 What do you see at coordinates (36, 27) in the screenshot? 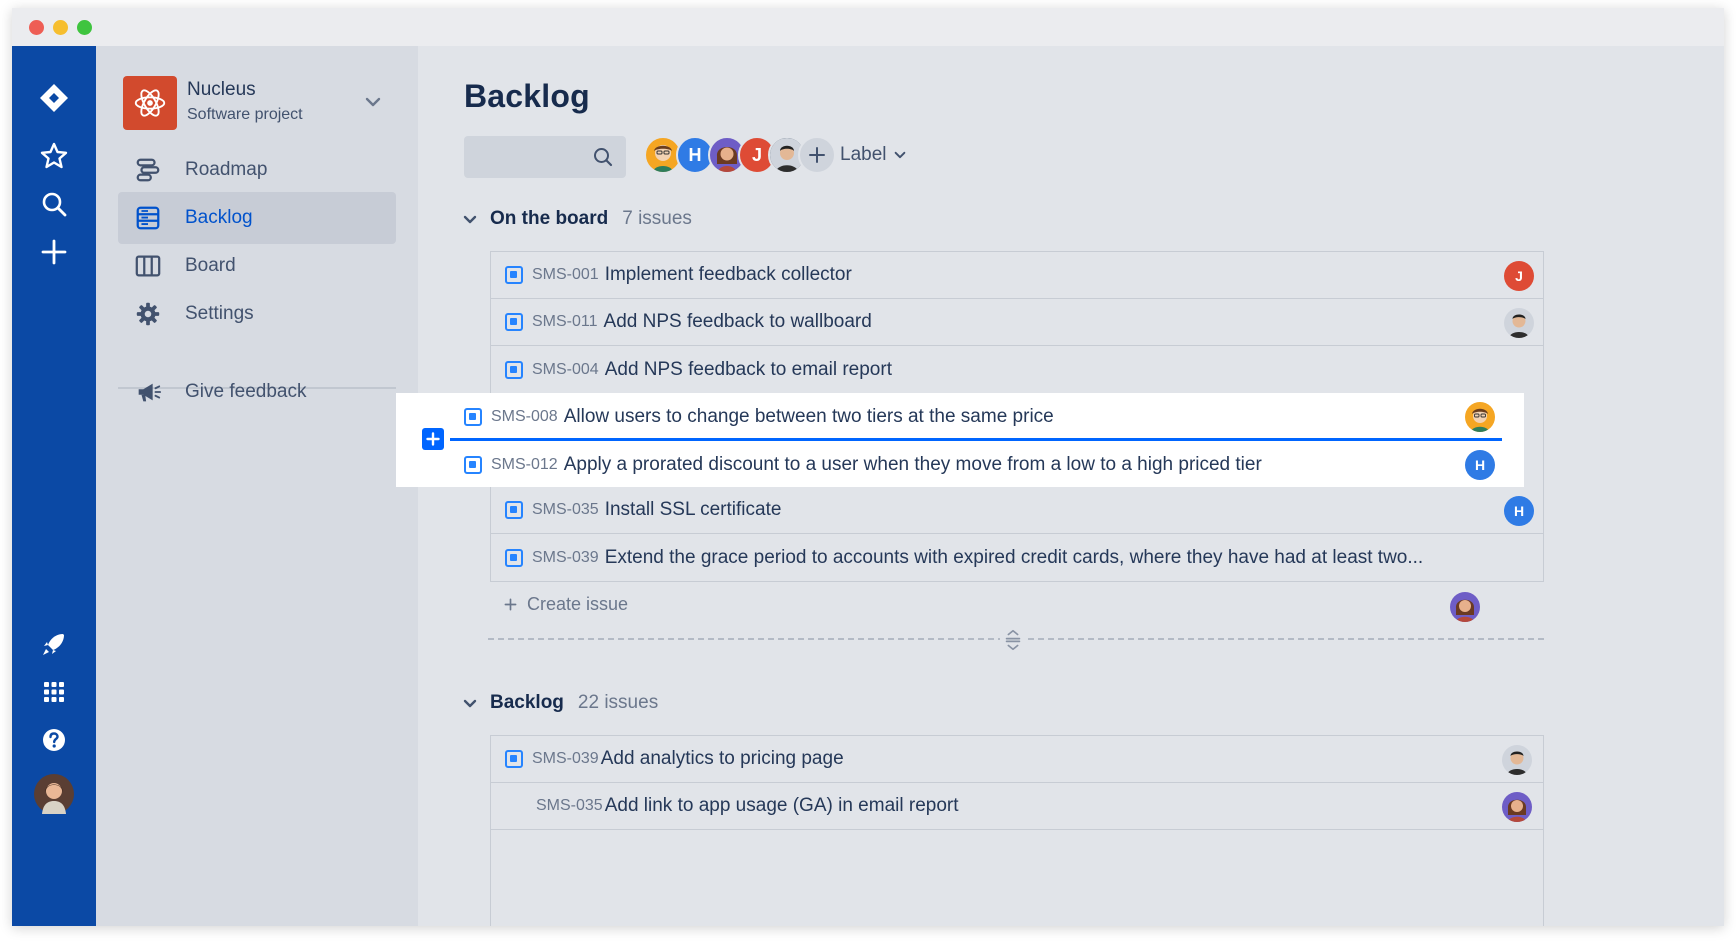
I see `close-window-button` at bounding box center [36, 27].